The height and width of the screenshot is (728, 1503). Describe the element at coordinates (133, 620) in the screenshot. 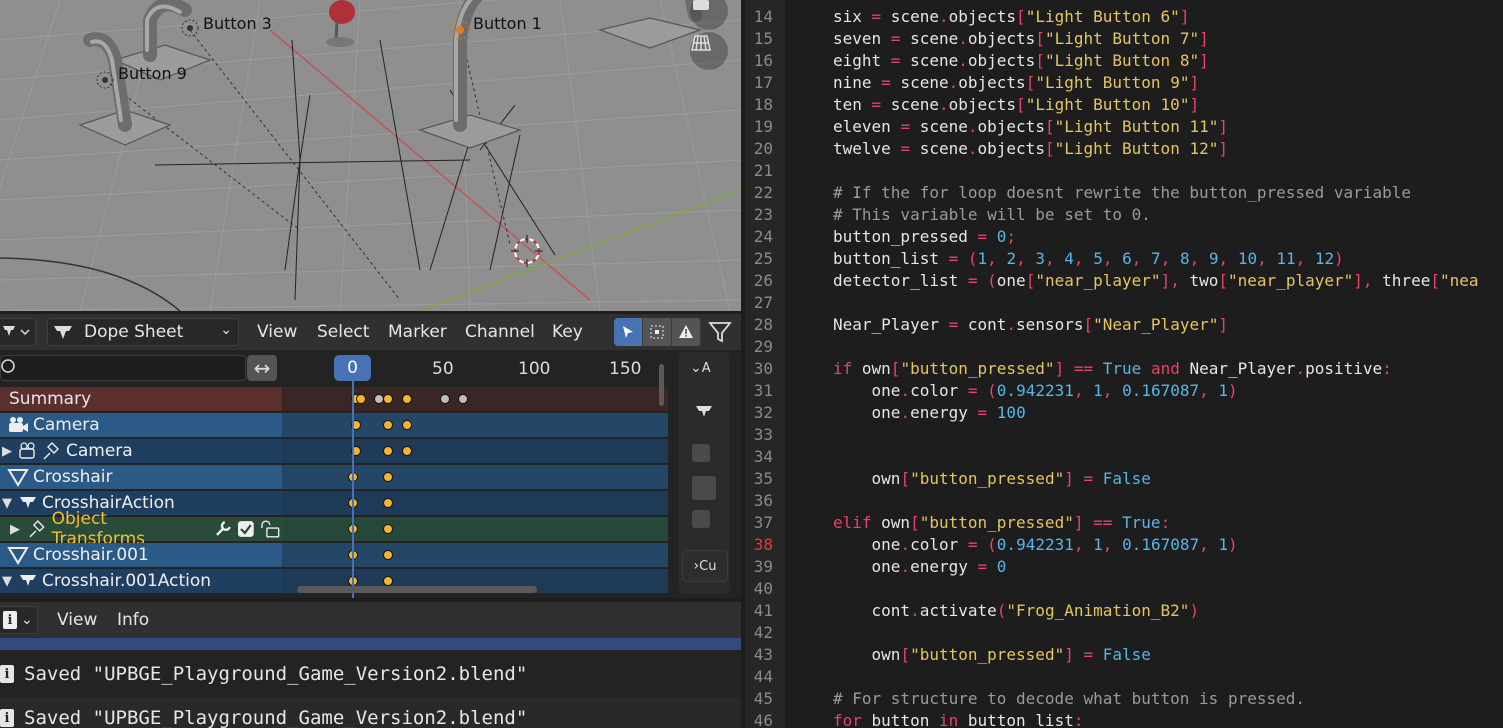

I see `menu-info: Info` at that location.